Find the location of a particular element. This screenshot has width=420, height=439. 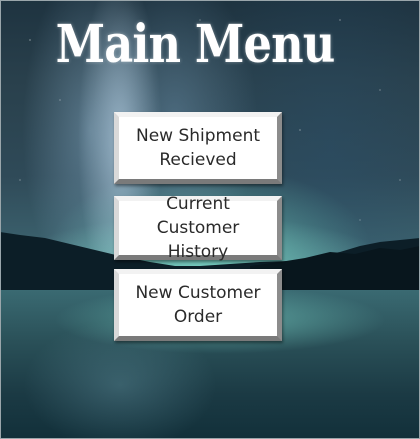

button-label-line-2: Recieved is located at coordinates (198, 160).